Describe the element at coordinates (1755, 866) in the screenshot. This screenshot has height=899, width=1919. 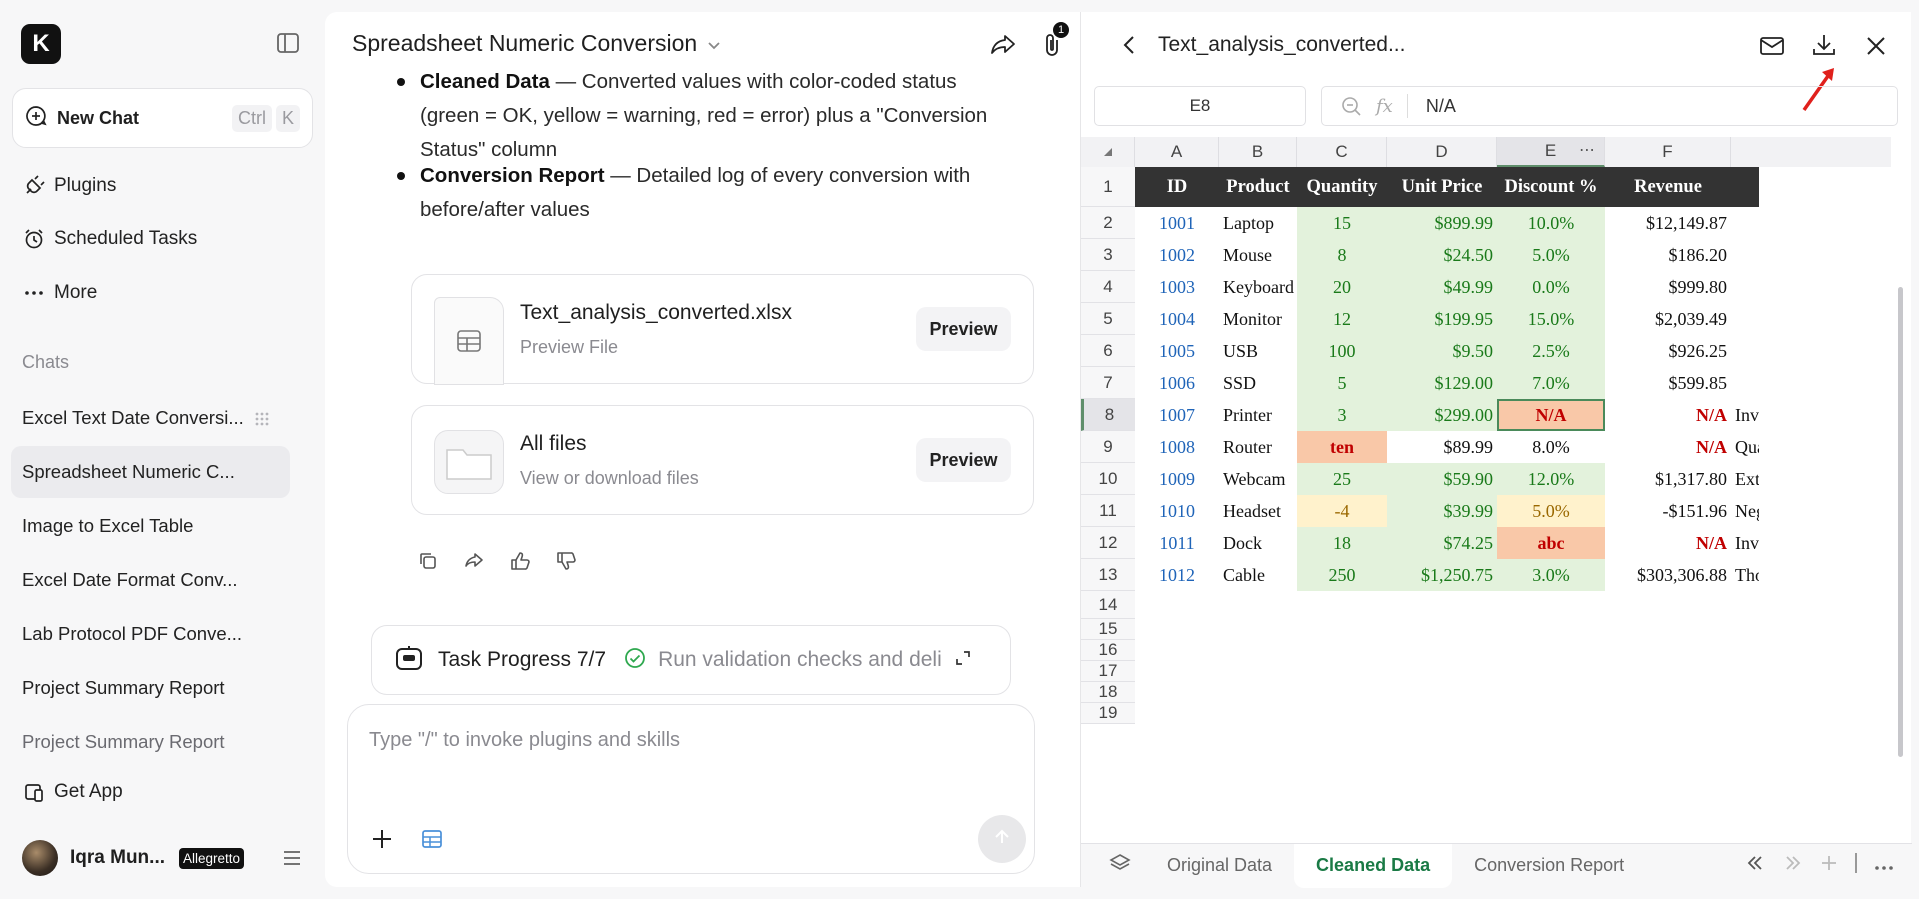
I see `first-sheet-icon` at that location.